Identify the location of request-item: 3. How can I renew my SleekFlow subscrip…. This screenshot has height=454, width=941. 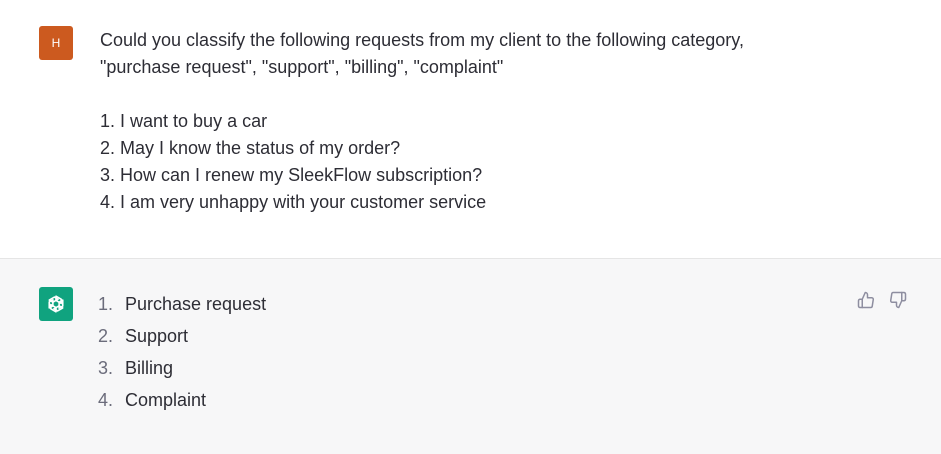
(291, 175).